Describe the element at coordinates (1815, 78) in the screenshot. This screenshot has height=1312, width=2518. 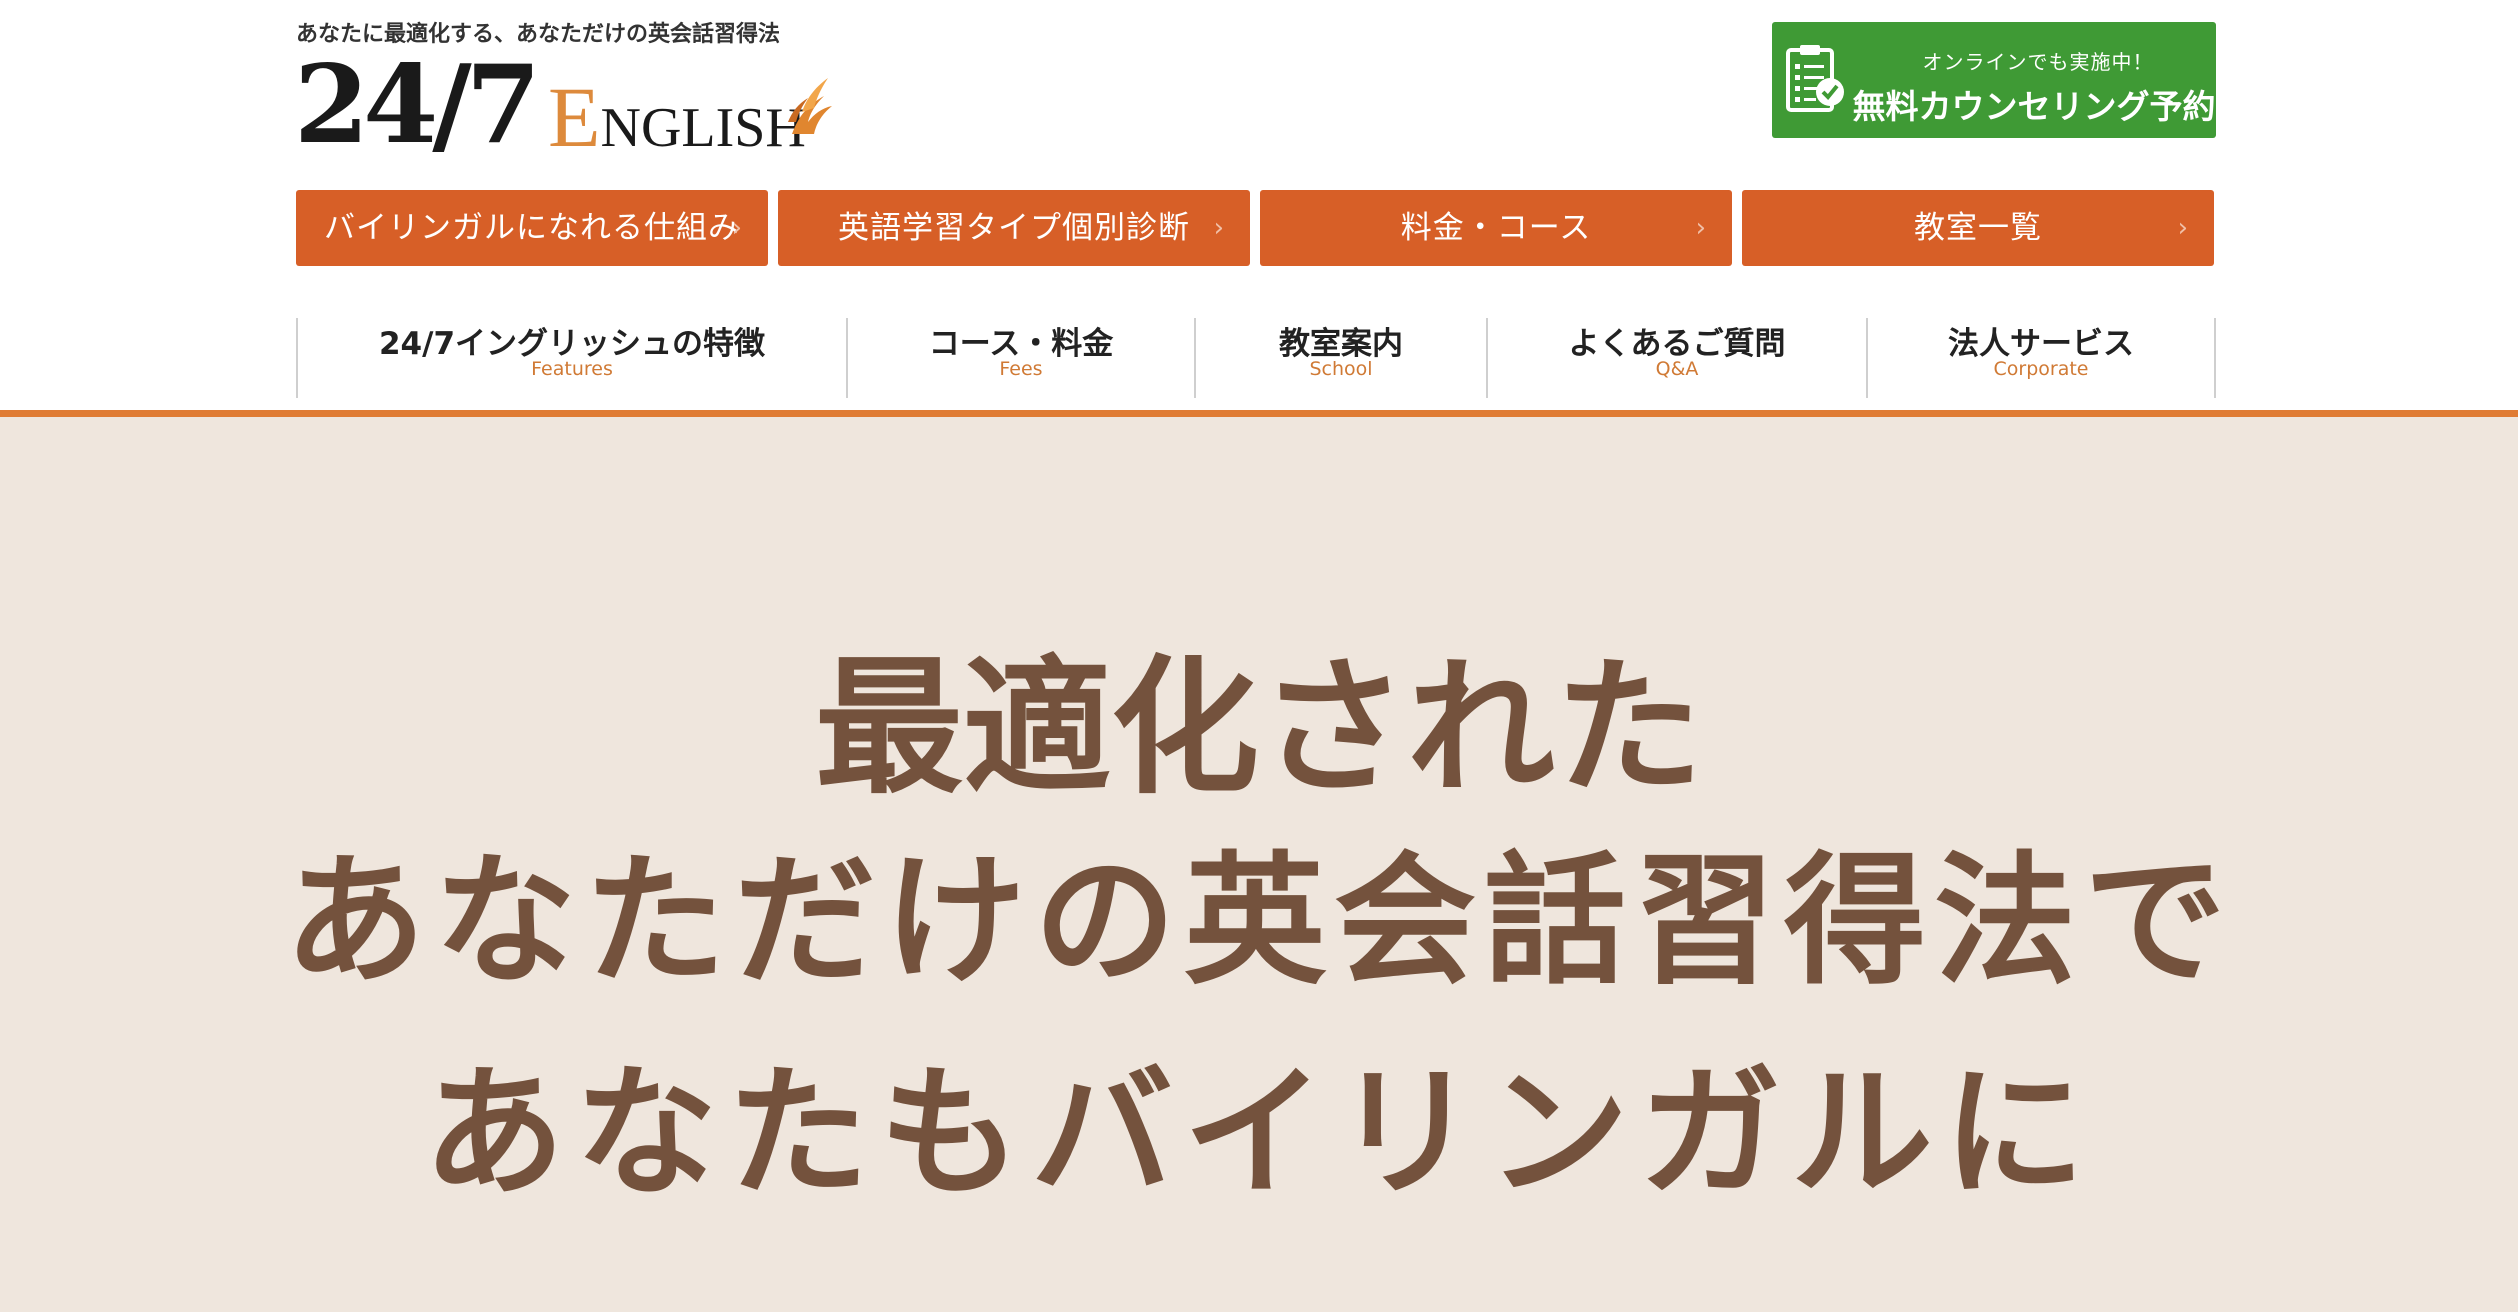
I see `clipboard-check-icon` at that location.